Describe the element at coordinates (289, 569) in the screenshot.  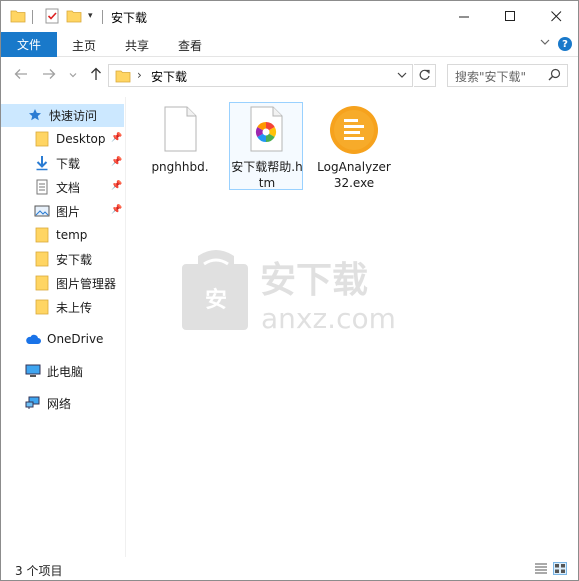
I see `status-bar: 3 个项目` at that location.